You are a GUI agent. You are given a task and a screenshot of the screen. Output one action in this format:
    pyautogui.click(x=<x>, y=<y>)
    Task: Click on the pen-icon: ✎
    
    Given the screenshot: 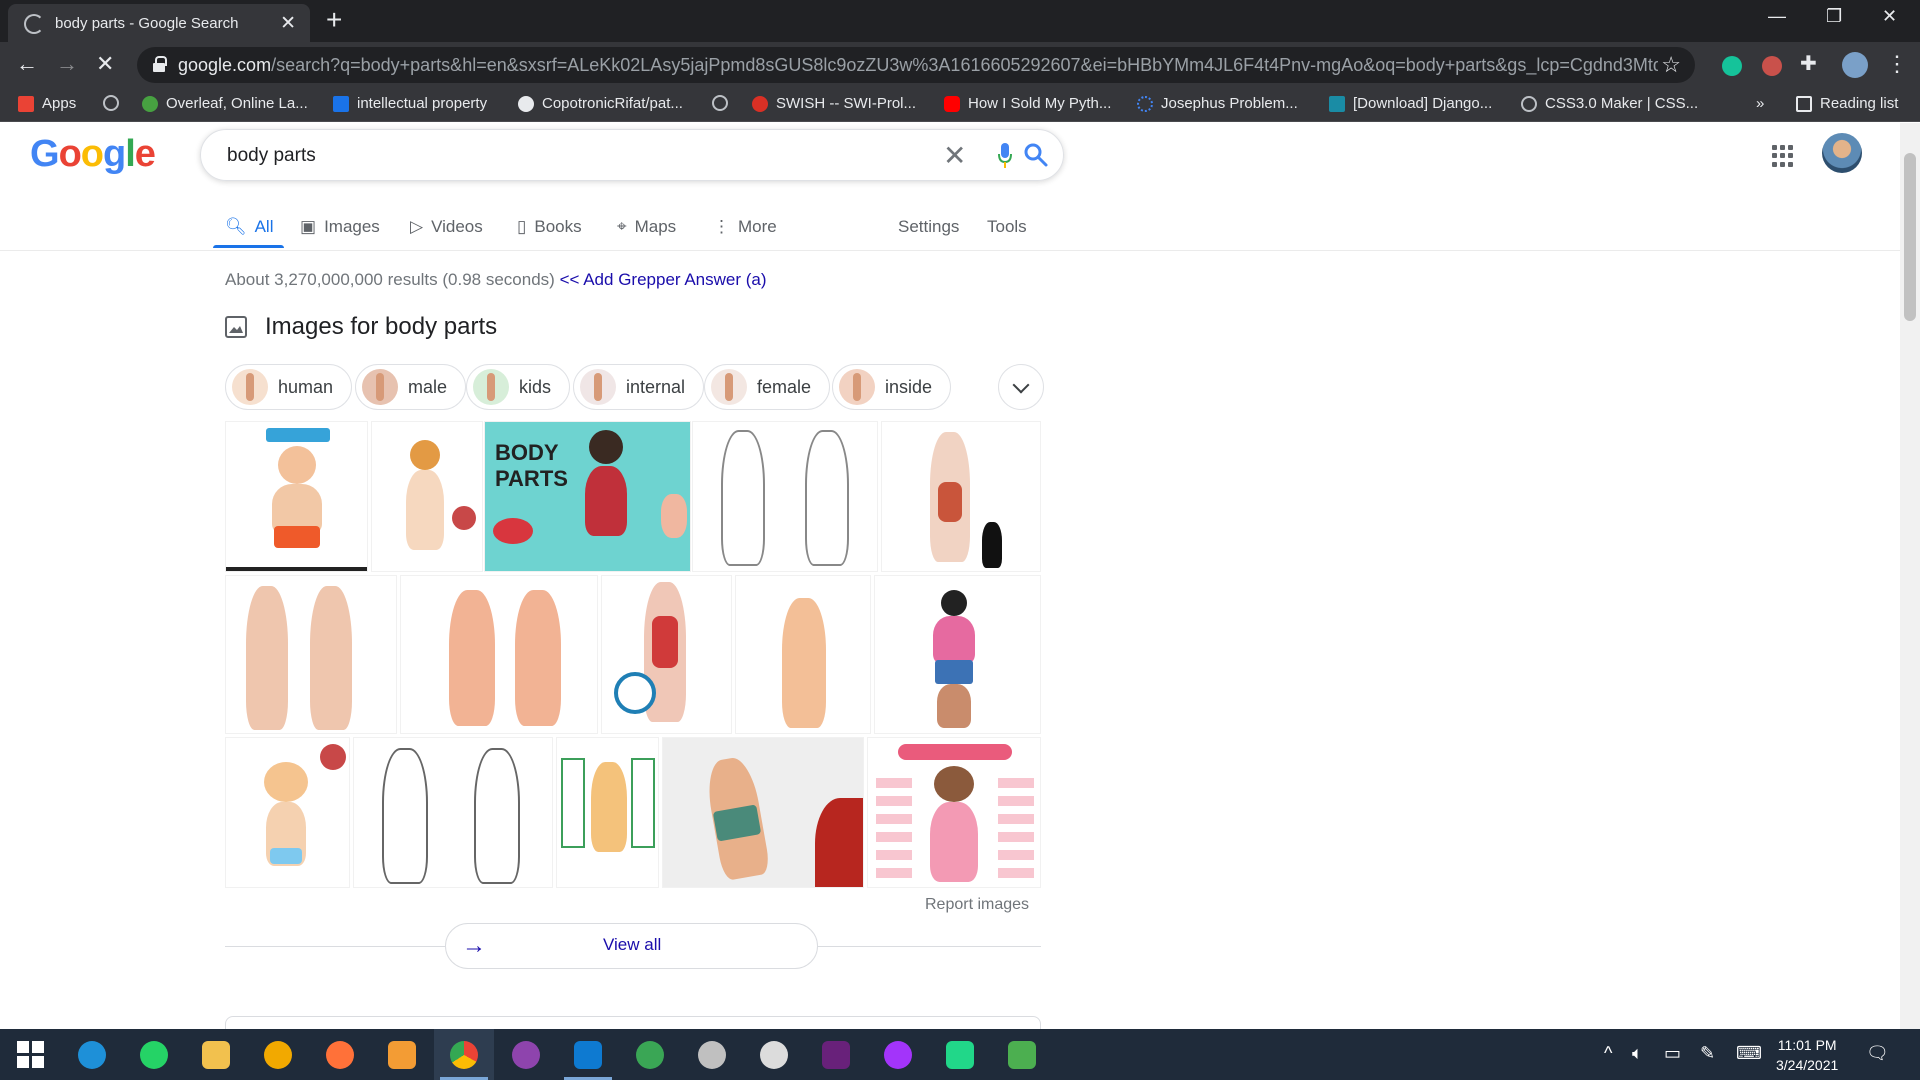 What is the action you would take?
    pyautogui.click(x=1707, y=1053)
    